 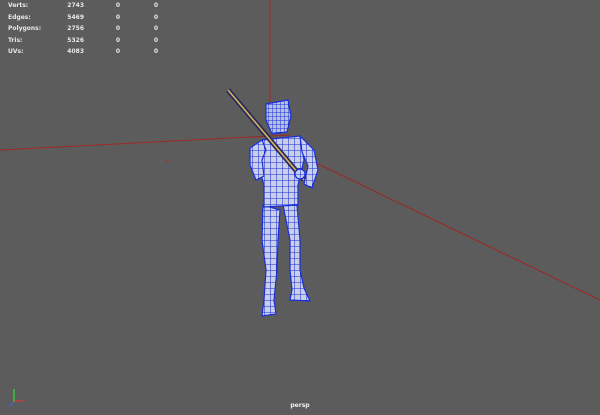 I want to click on hud-row-uvs: UVs: 4083 0 0, so click(x=88, y=52).